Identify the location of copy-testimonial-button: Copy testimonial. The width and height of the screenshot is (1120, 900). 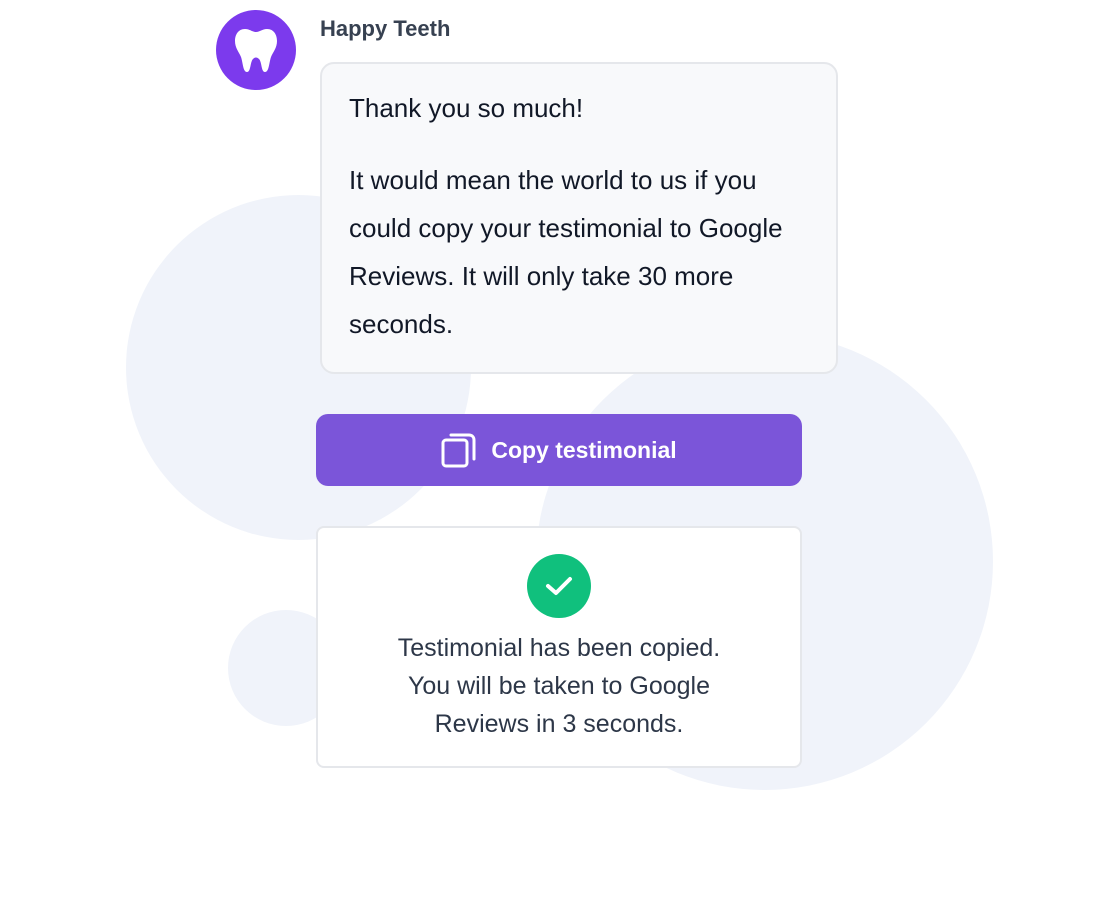
(559, 450).